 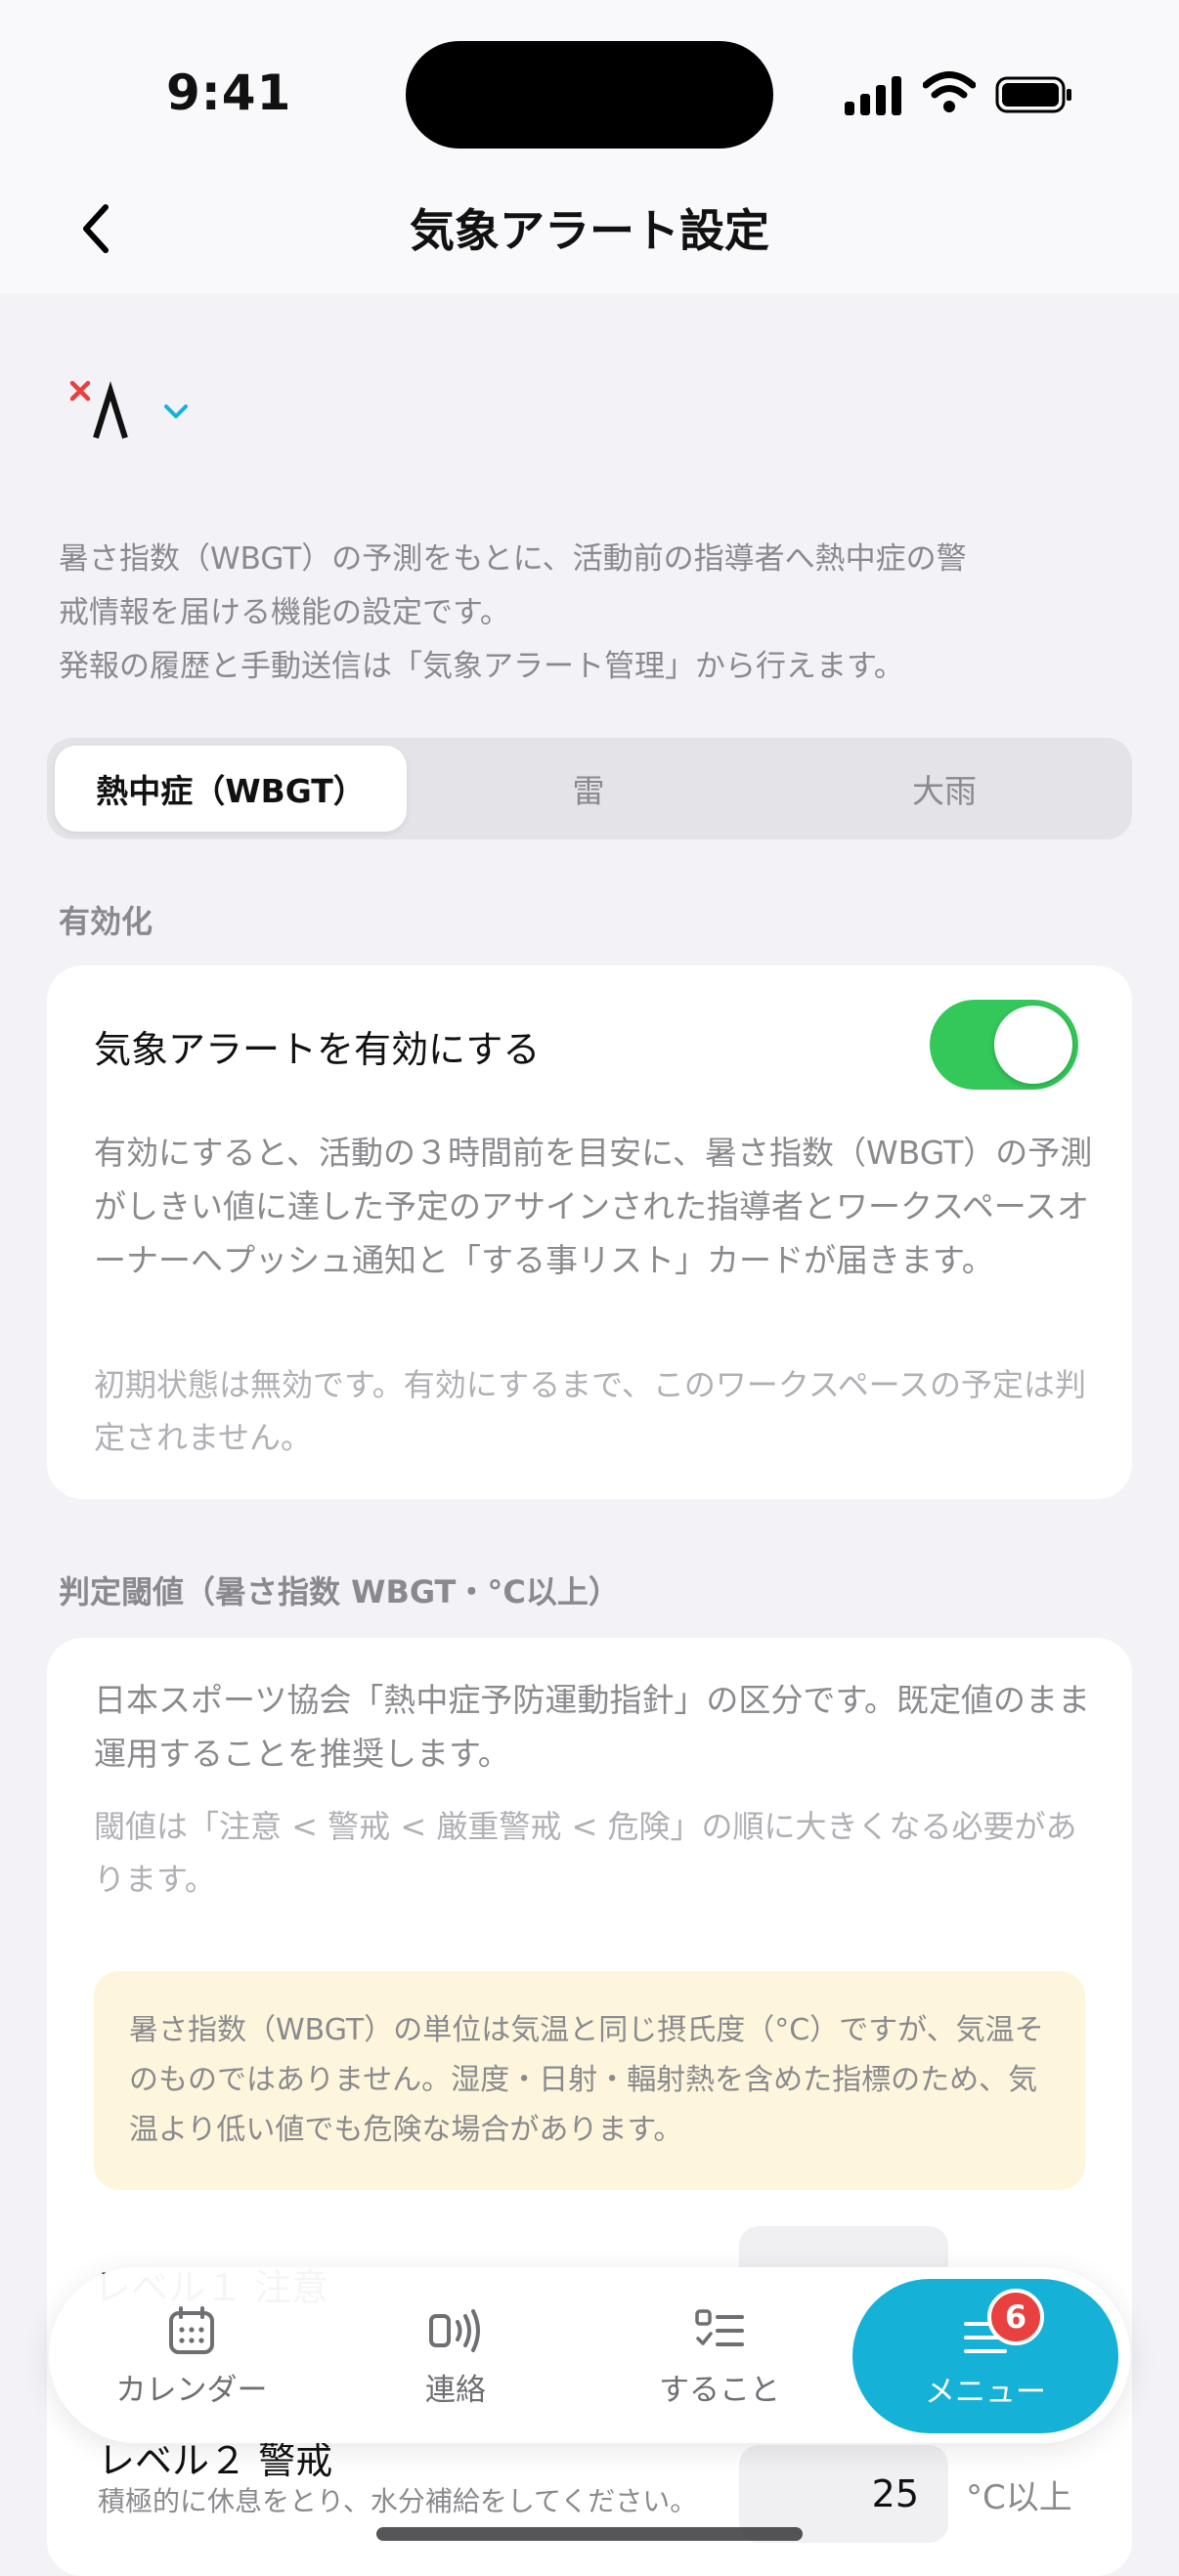 I want to click on tab-calendar-label: カレンダー, so click(x=191, y=2390).